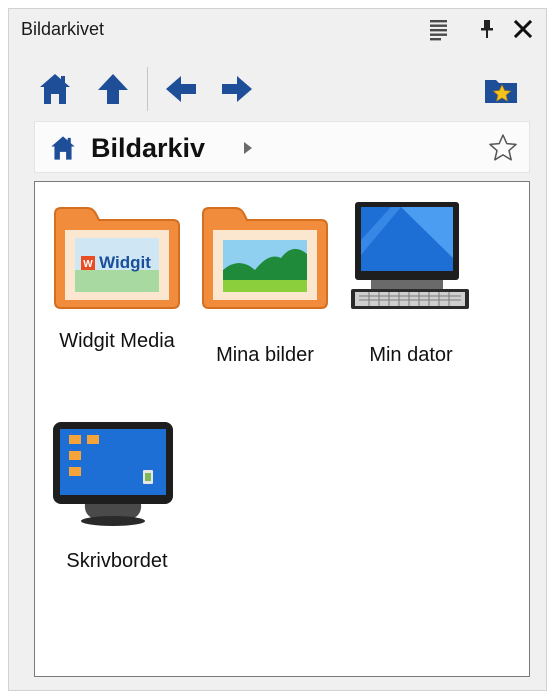 The image size is (551, 691). I want to click on panel-title: Bildarkivet, so click(63, 29).